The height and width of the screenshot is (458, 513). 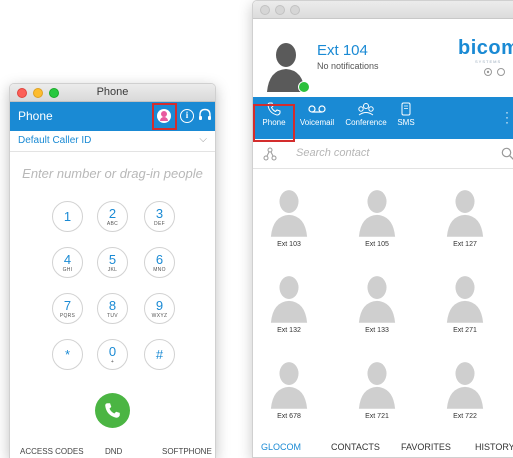 I want to click on keypad-digit: 8, so click(x=112, y=305).